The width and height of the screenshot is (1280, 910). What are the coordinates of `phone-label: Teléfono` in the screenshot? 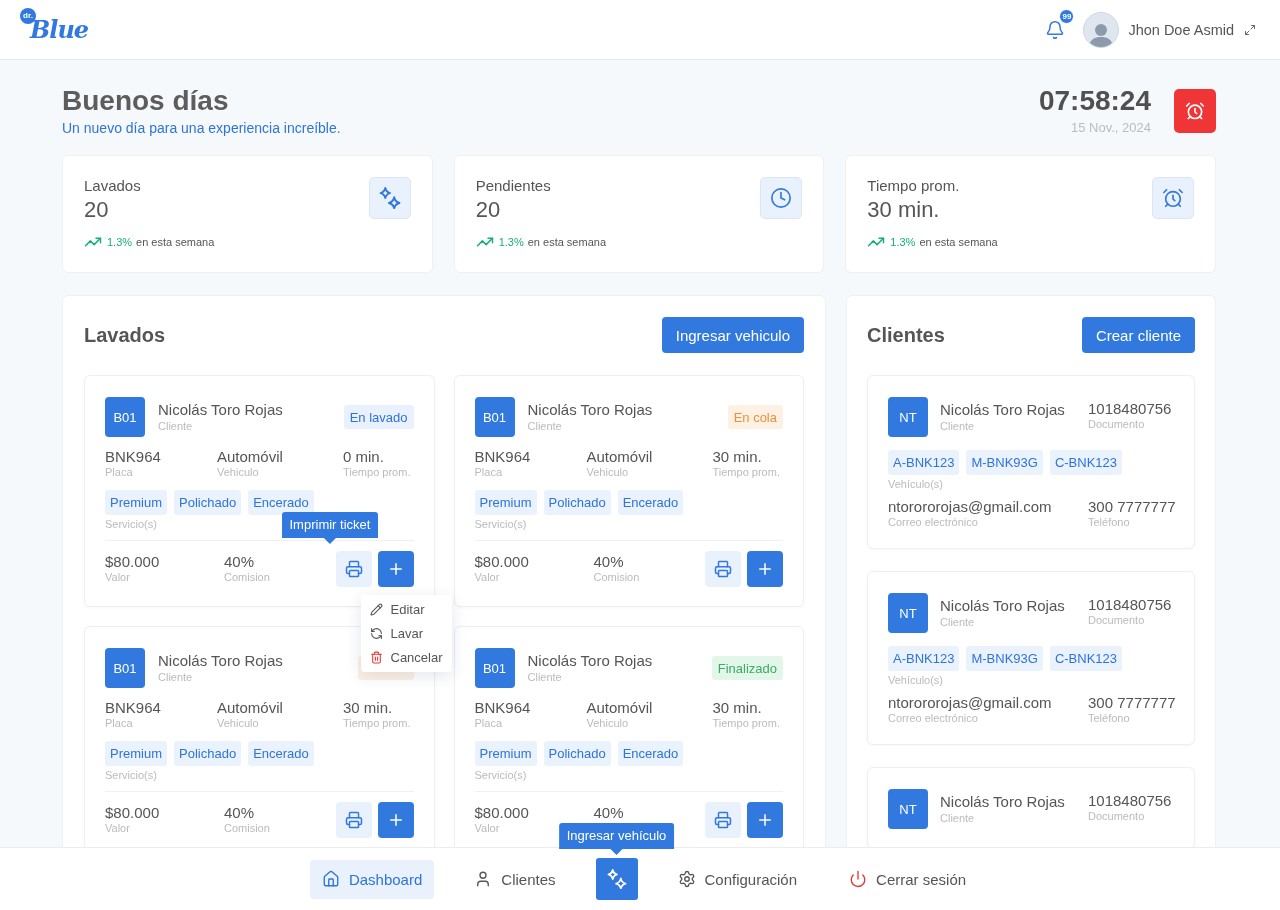 It's located at (1109, 718).